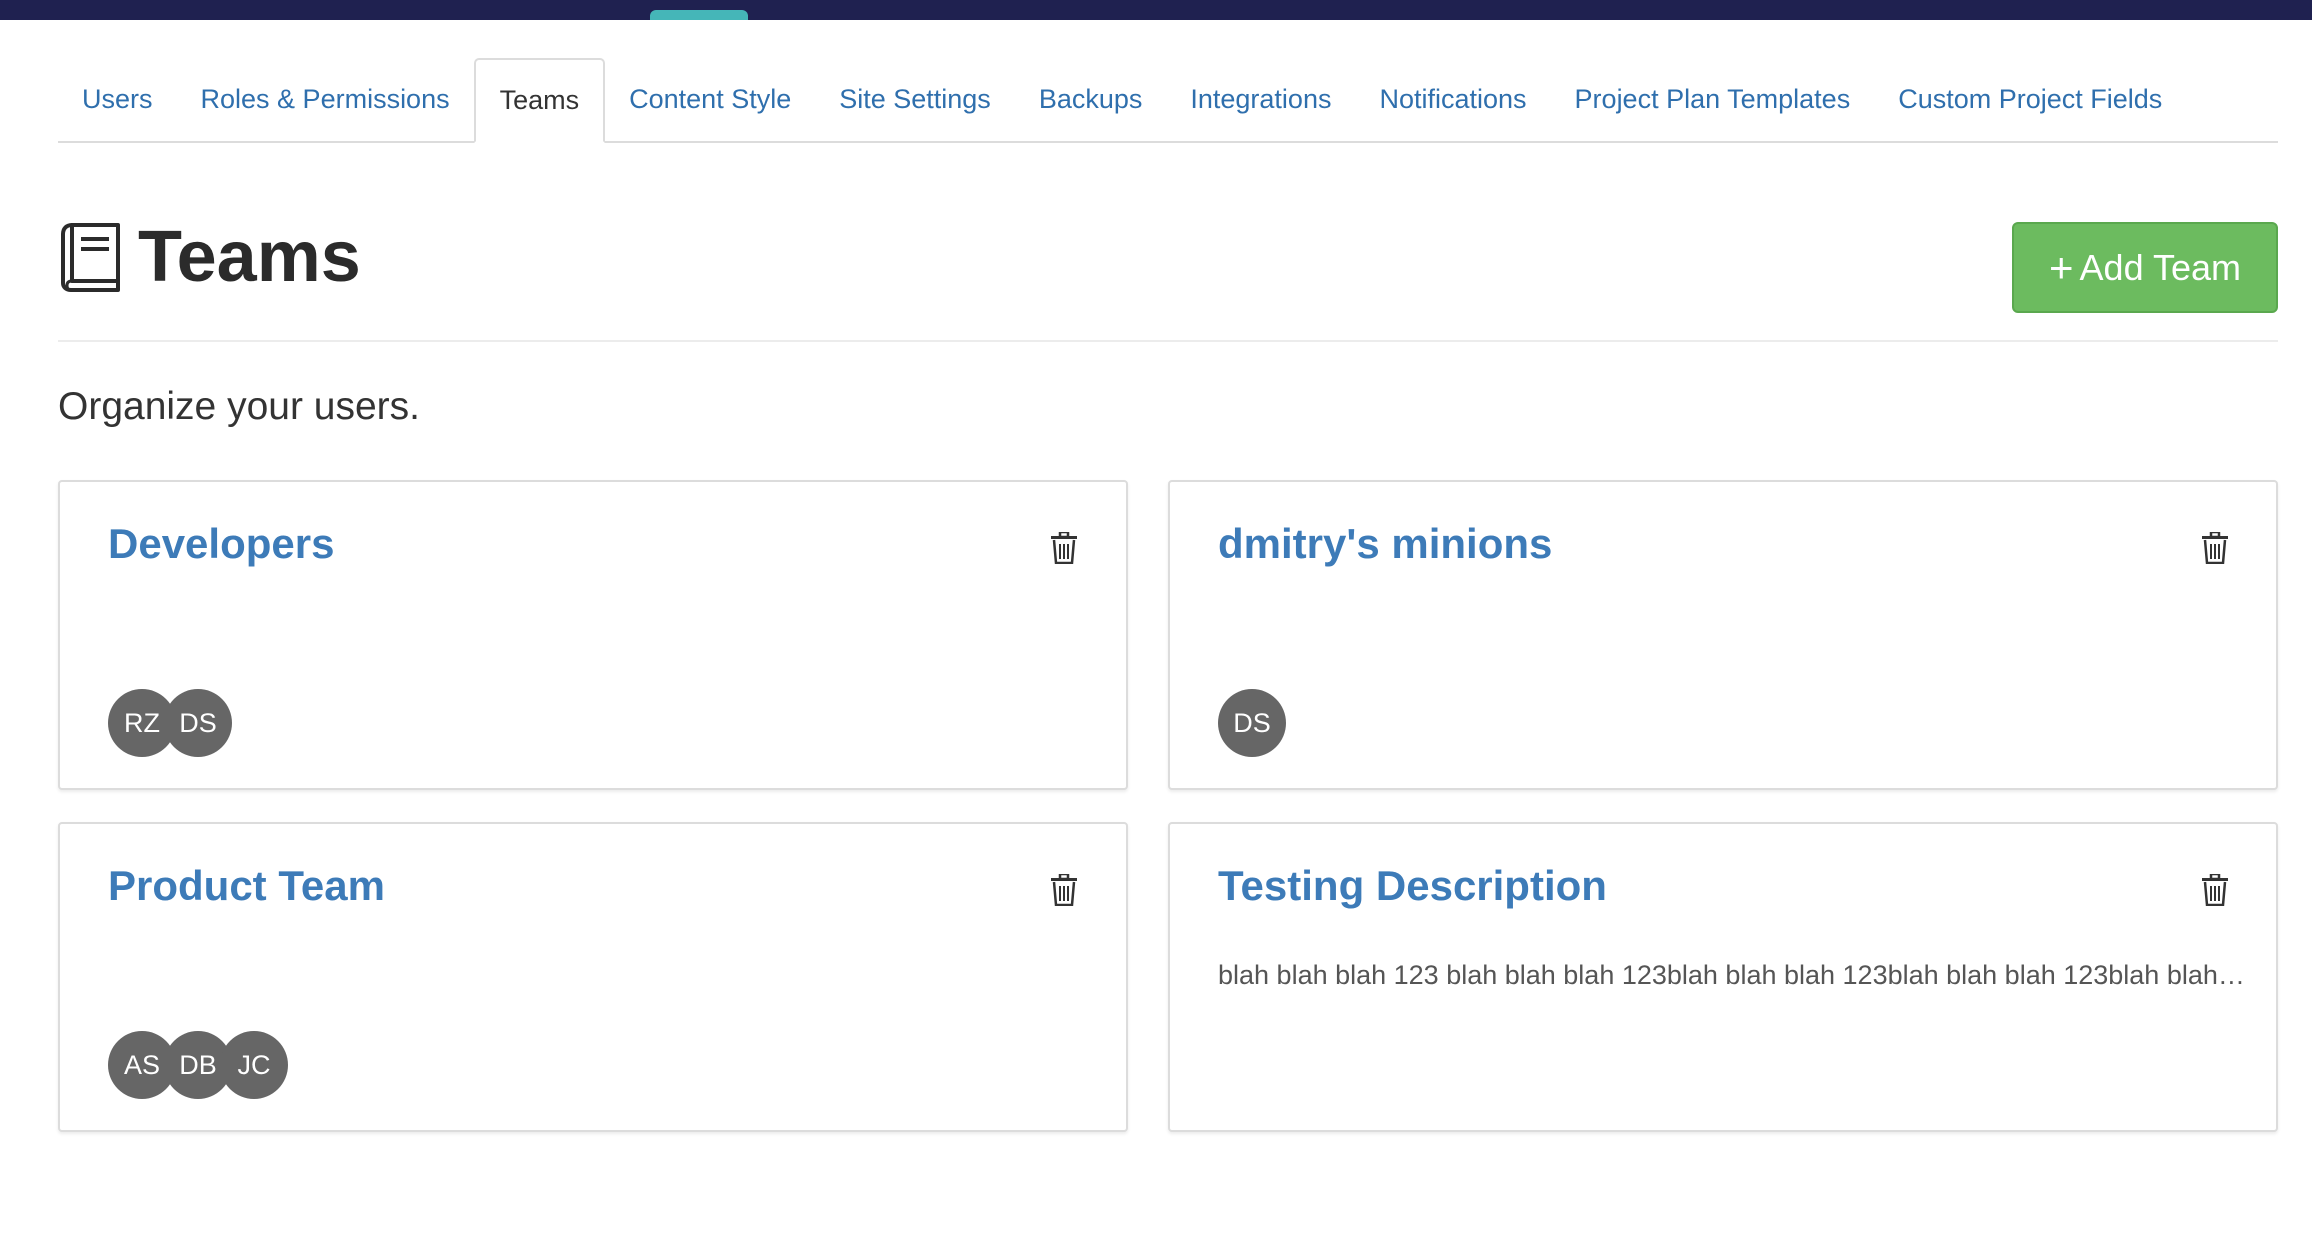  What do you see at coordinates (2030, 99) in the screenshot?
I see `tab-custom-project-fields: Custom Project Fields` at bounding box center [2030, 99].